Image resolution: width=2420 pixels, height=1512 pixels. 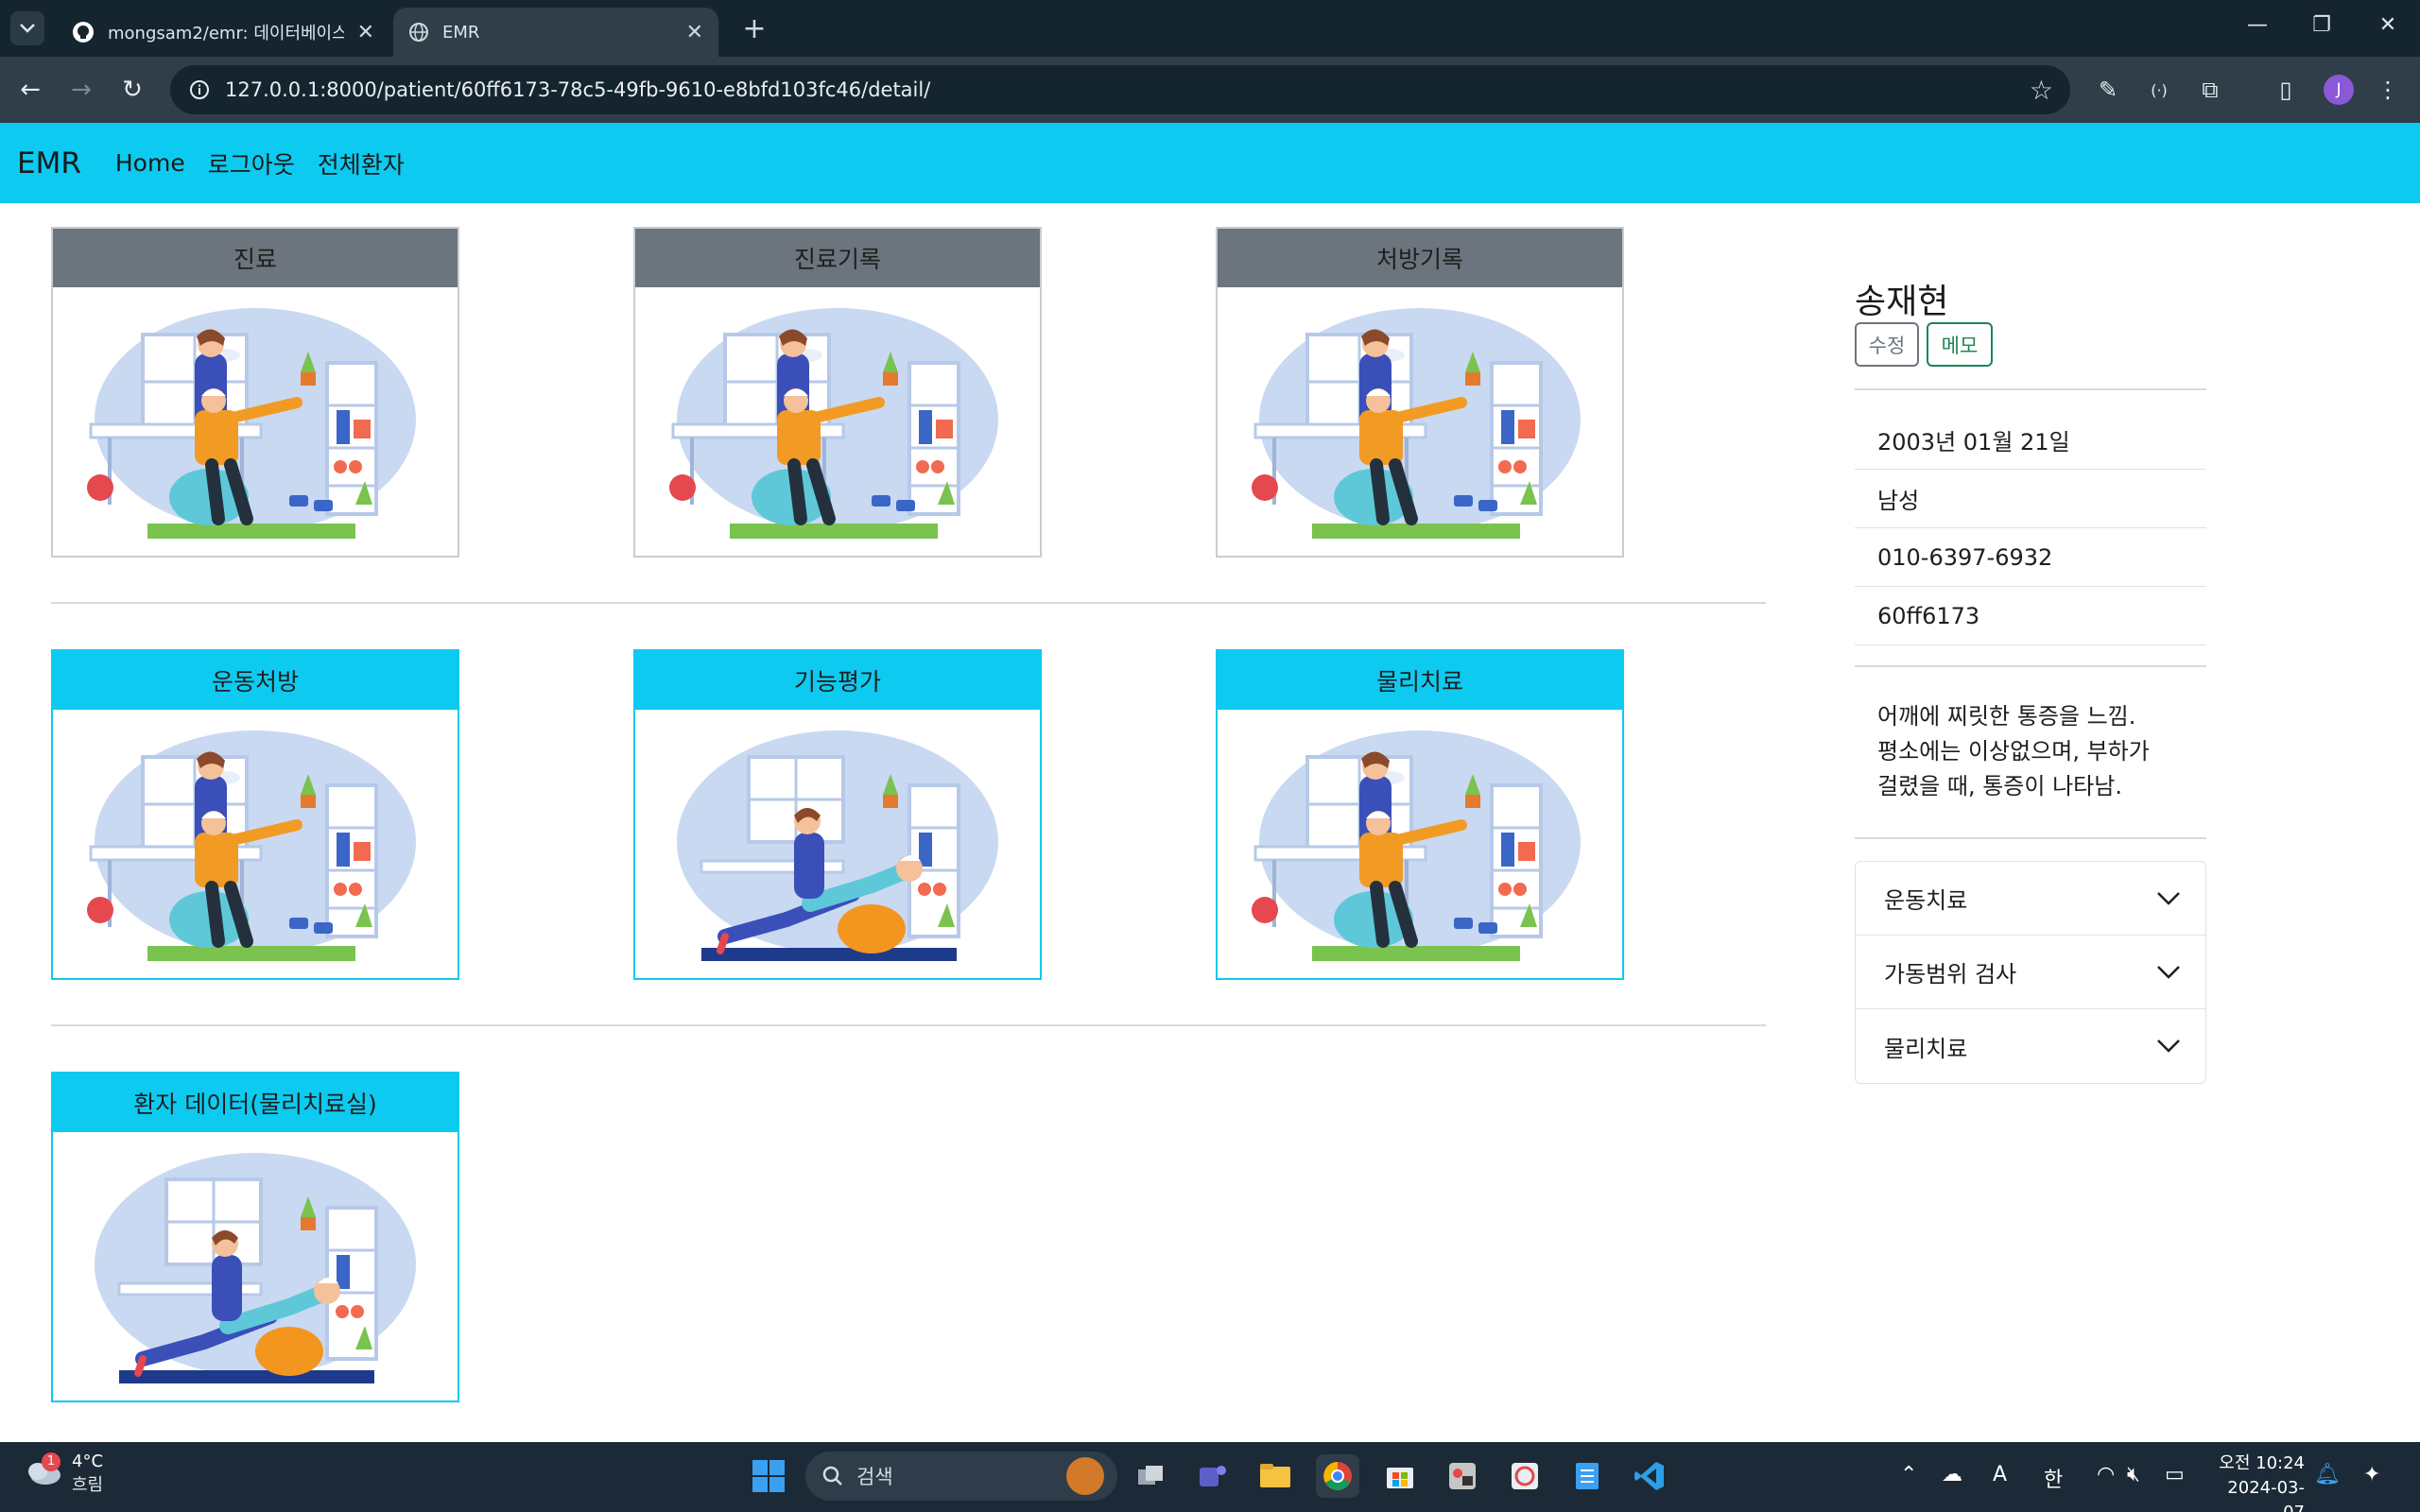 I want to click on clock: 오전 10:24 2024-03-07, so click(x=2257, y=1482).